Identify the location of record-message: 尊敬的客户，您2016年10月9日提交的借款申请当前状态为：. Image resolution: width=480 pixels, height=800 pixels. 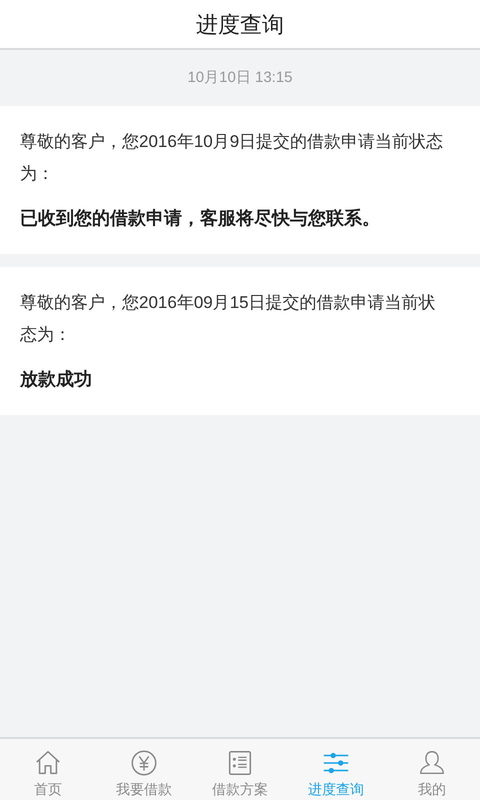
(232, 158).